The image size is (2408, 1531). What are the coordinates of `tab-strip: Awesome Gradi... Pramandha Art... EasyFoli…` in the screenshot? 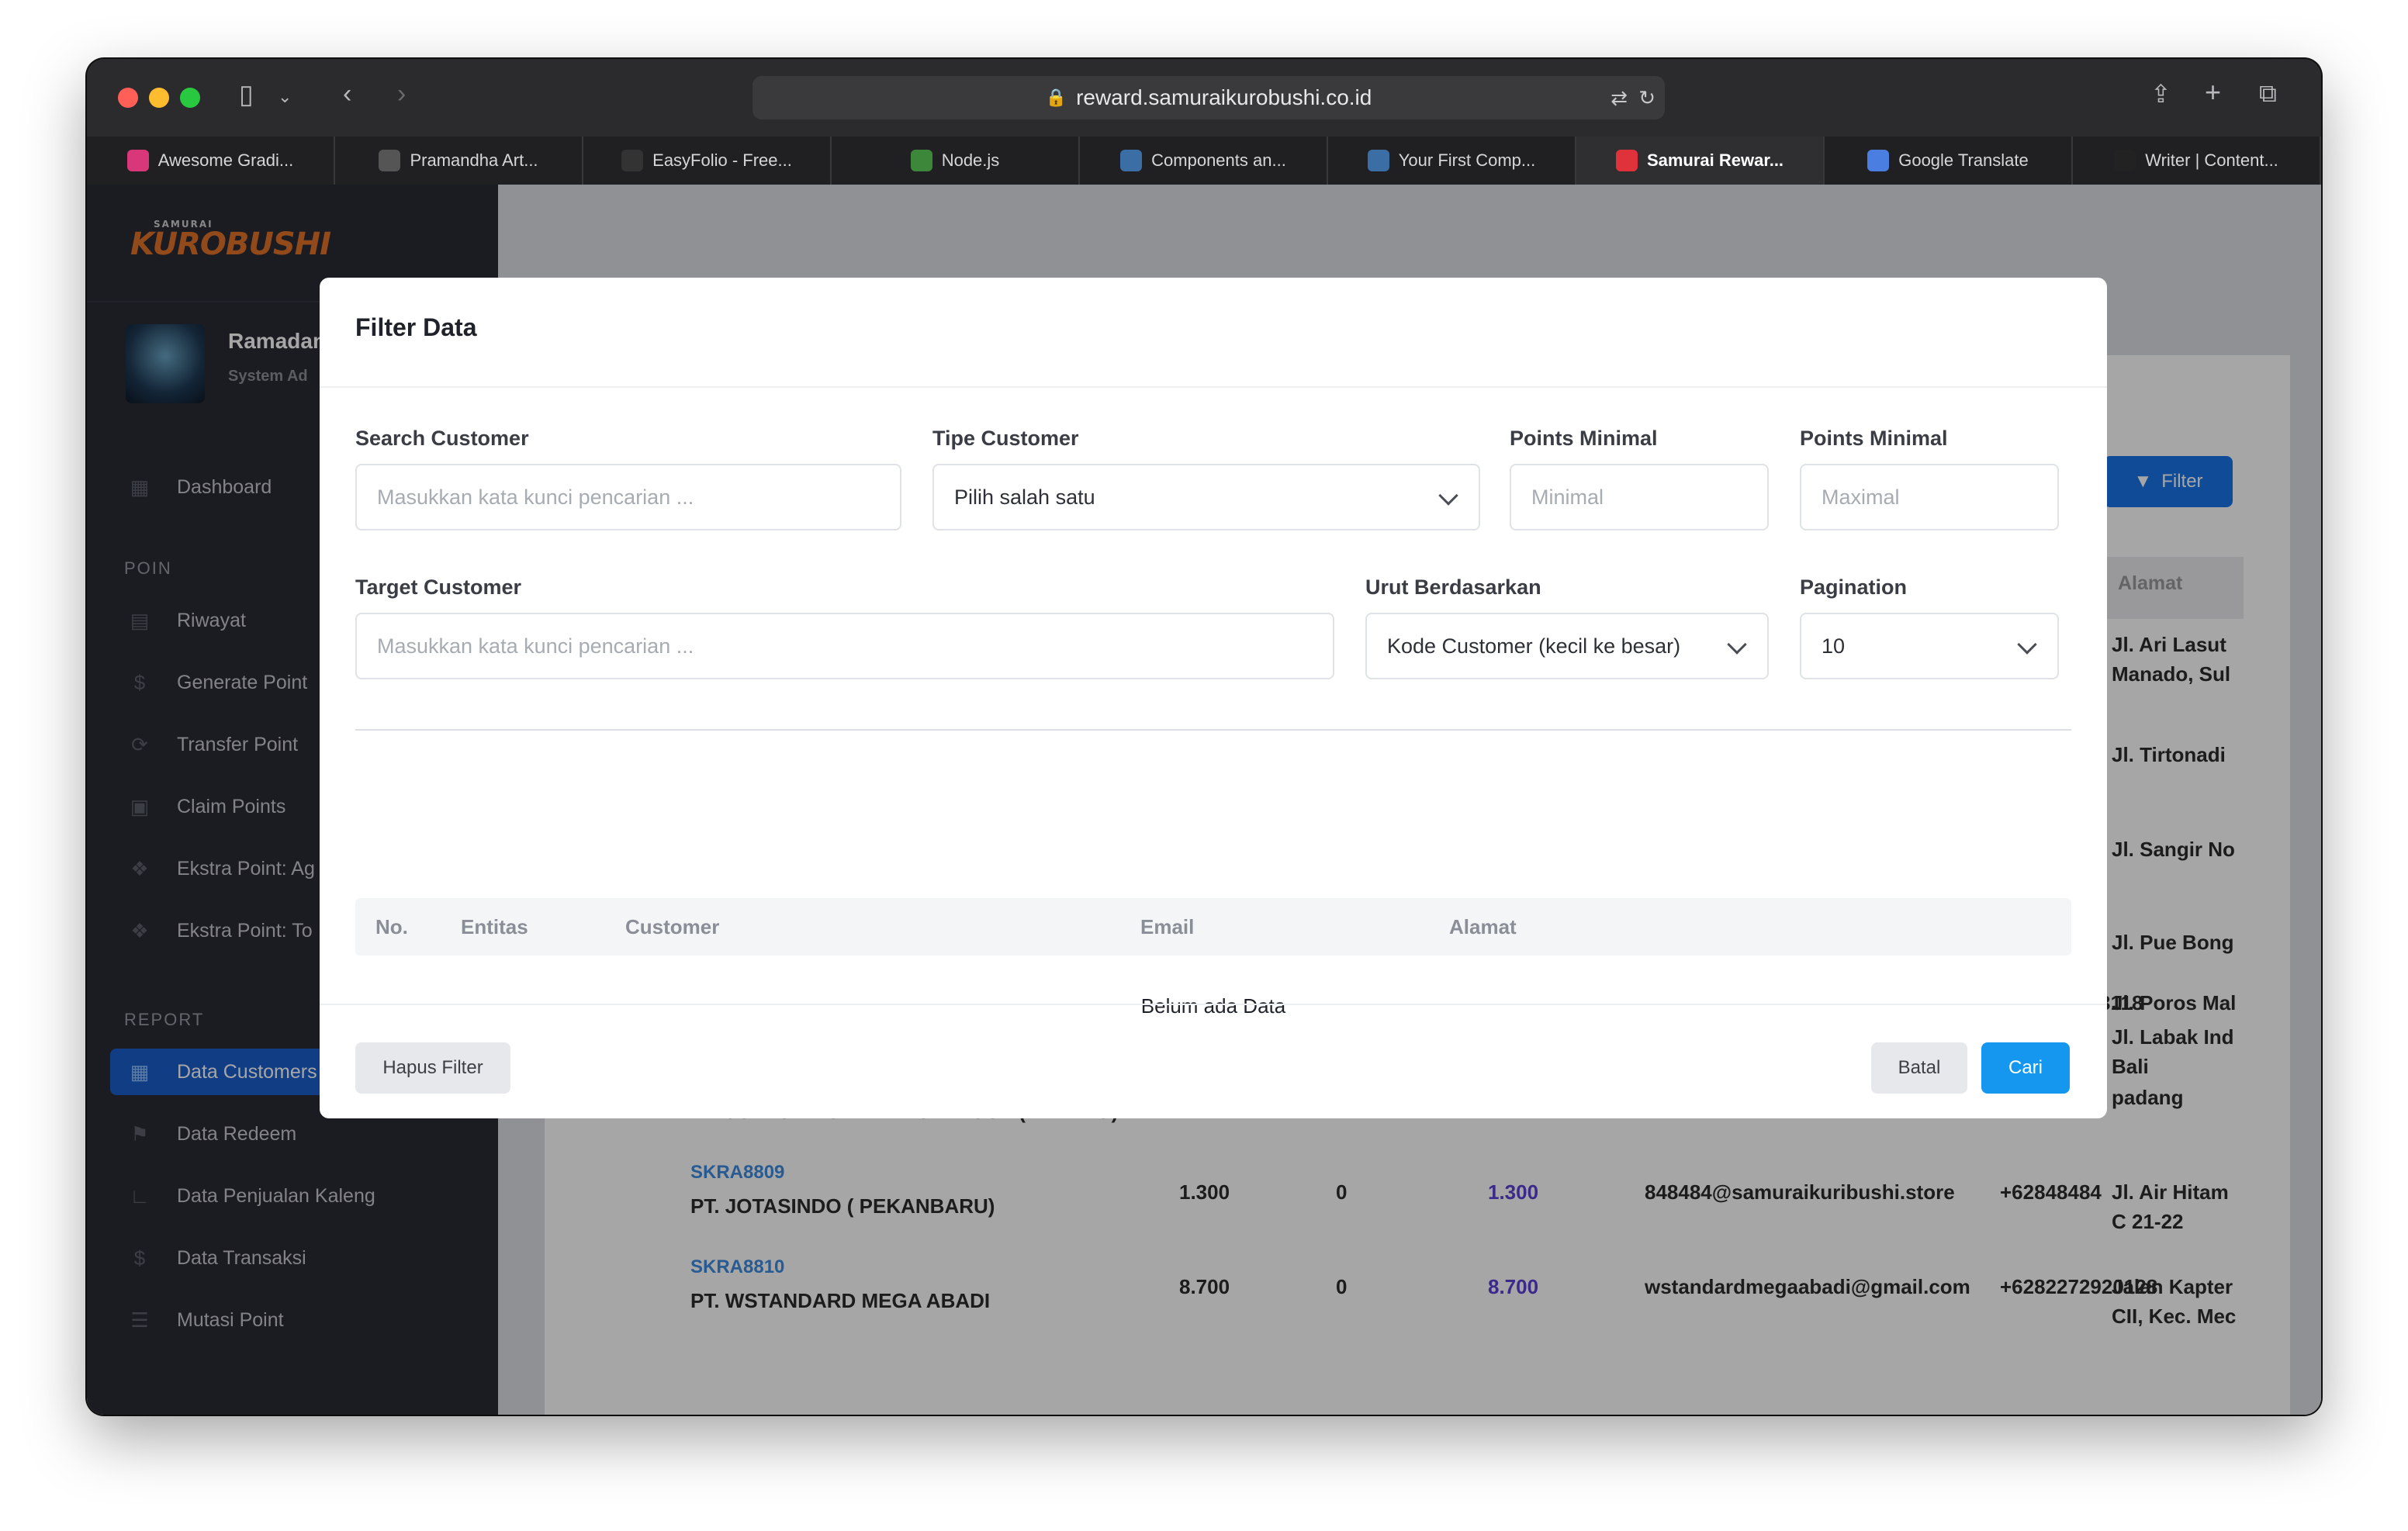 It's located at (1204, 161).